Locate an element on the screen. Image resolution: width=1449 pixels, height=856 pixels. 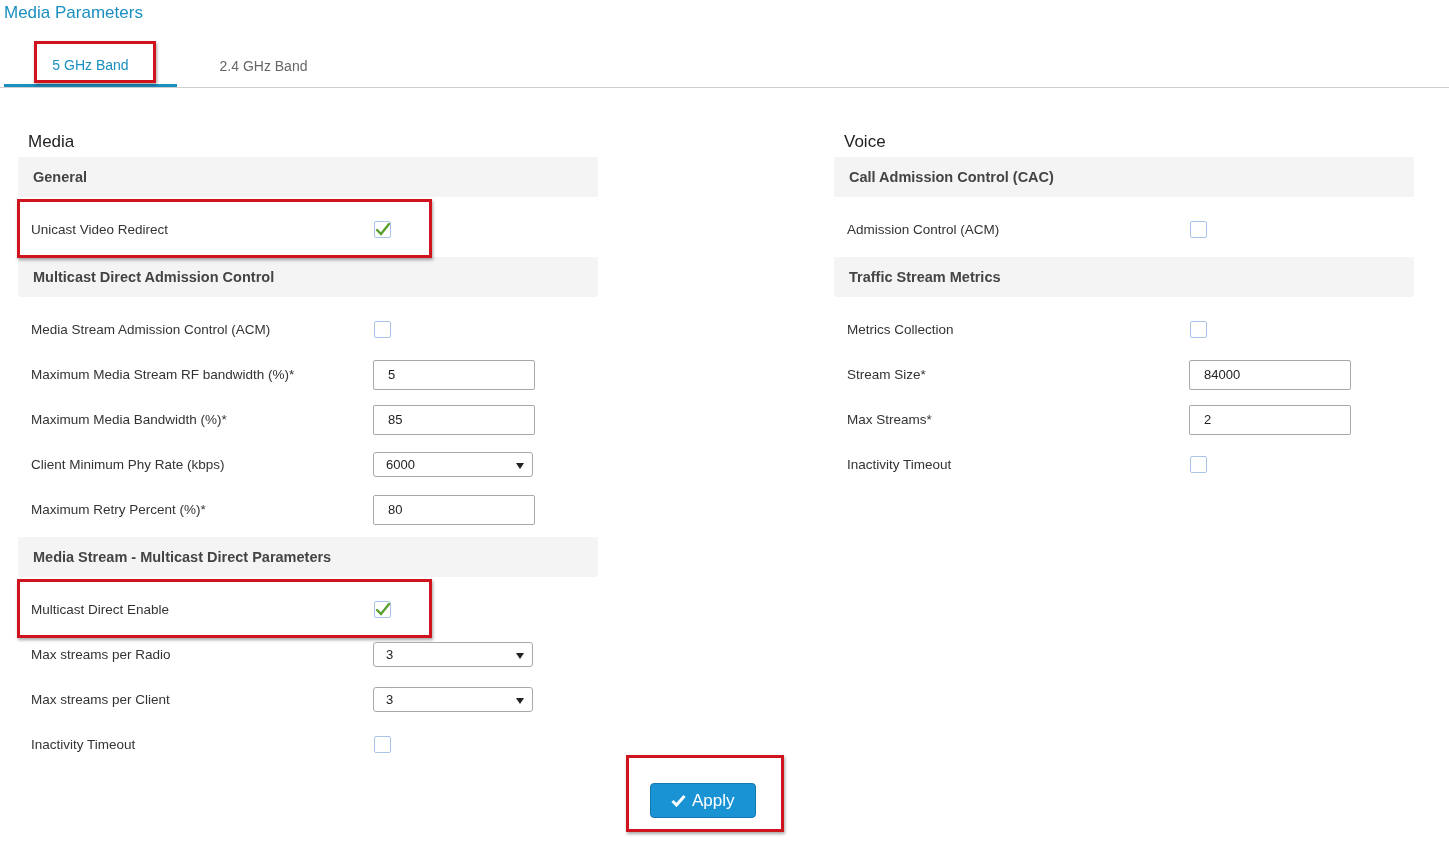
field-label: Stream Size* is located at coordinates (886, 374).